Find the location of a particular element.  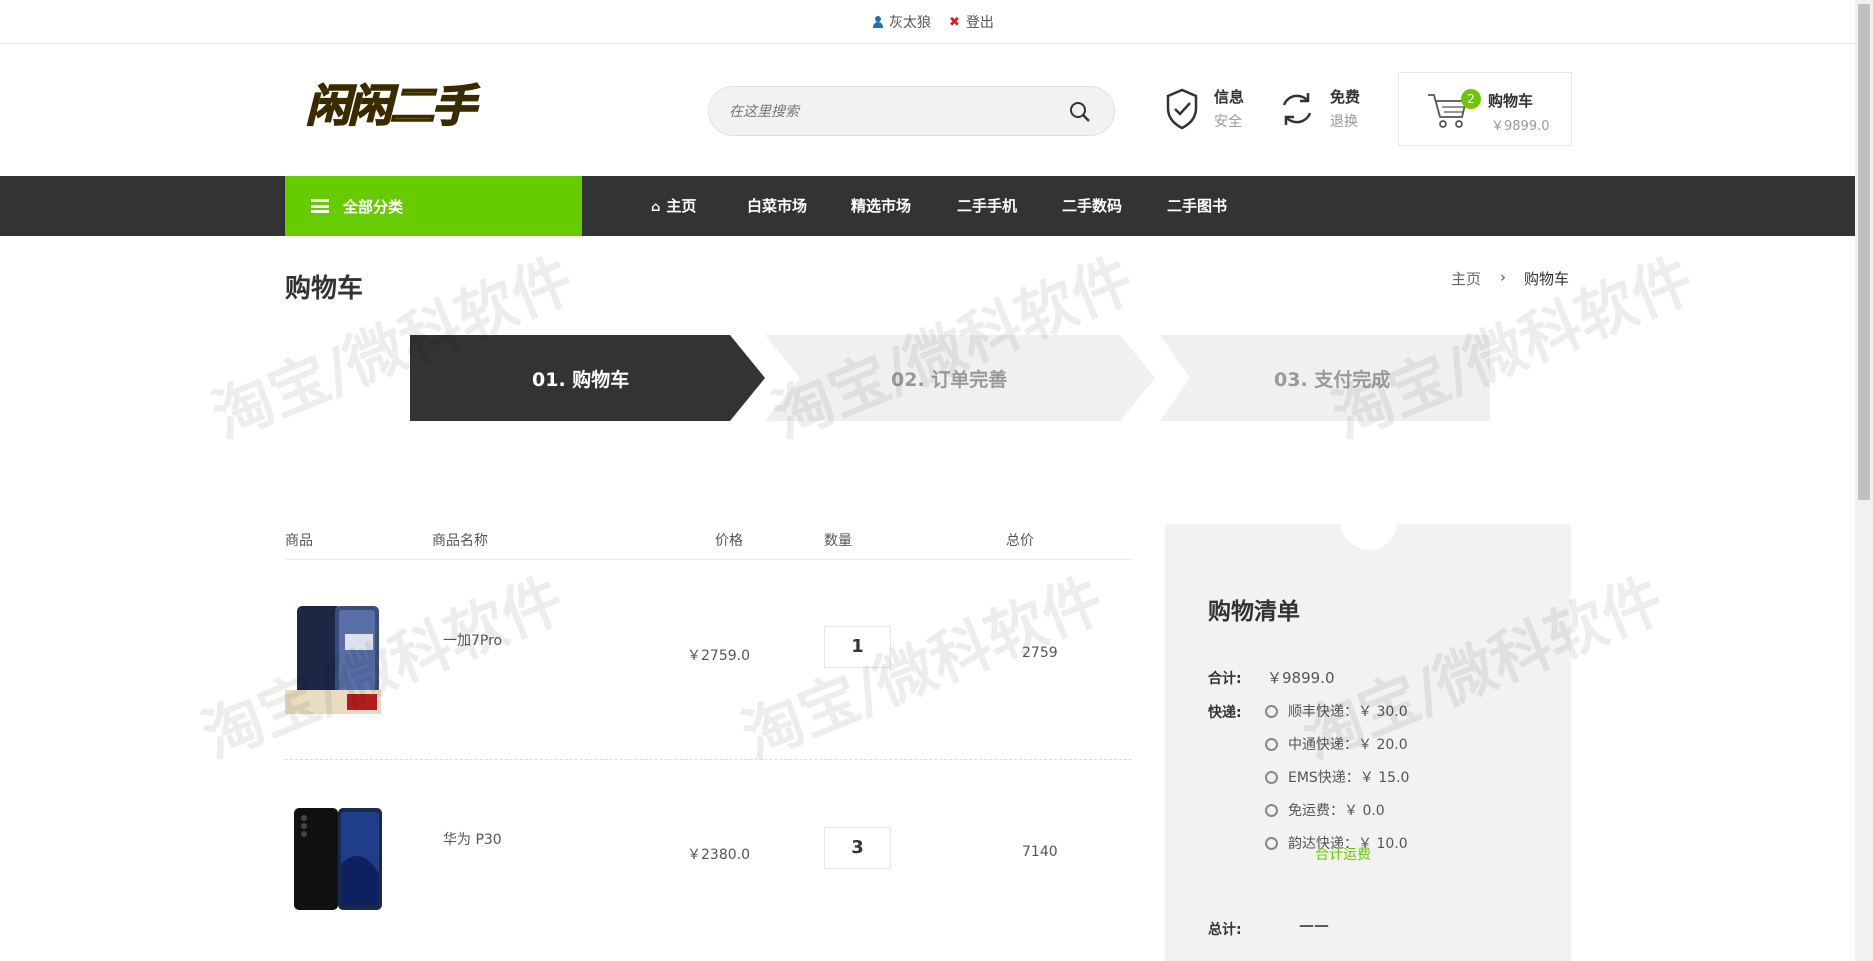

logout-link: ✖ 登出 is located at coordinates (971, 22).